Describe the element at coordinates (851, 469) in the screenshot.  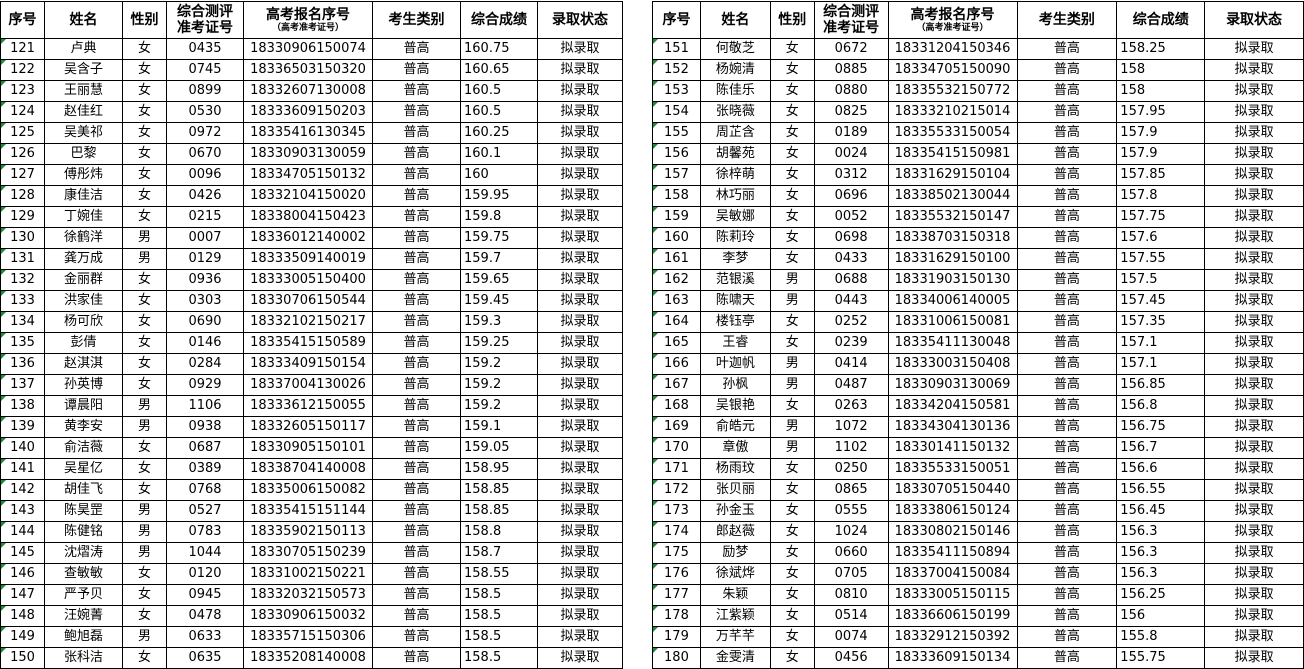
I see `eval-id-cell: 0250` at that location.